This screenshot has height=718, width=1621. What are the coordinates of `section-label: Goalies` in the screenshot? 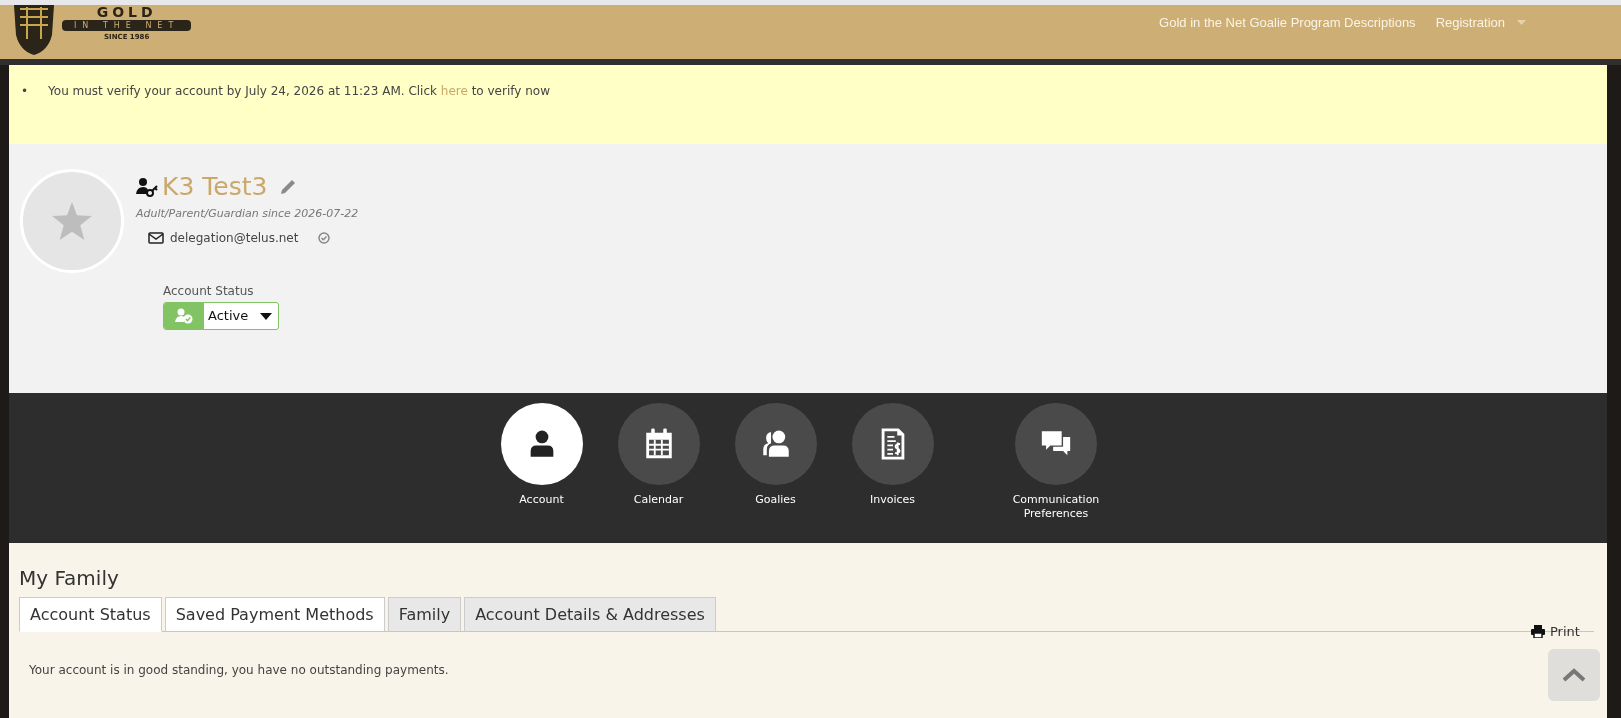 It's located at (775, 500).